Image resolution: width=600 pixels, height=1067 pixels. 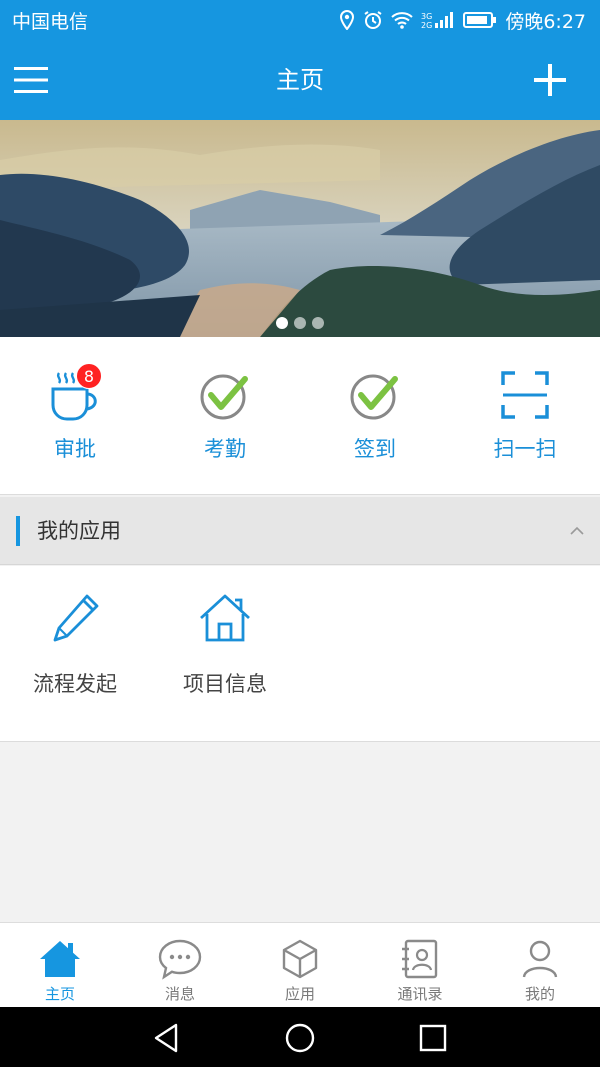 I want to click on approval-badge: 8, so click(x=89, y=376).